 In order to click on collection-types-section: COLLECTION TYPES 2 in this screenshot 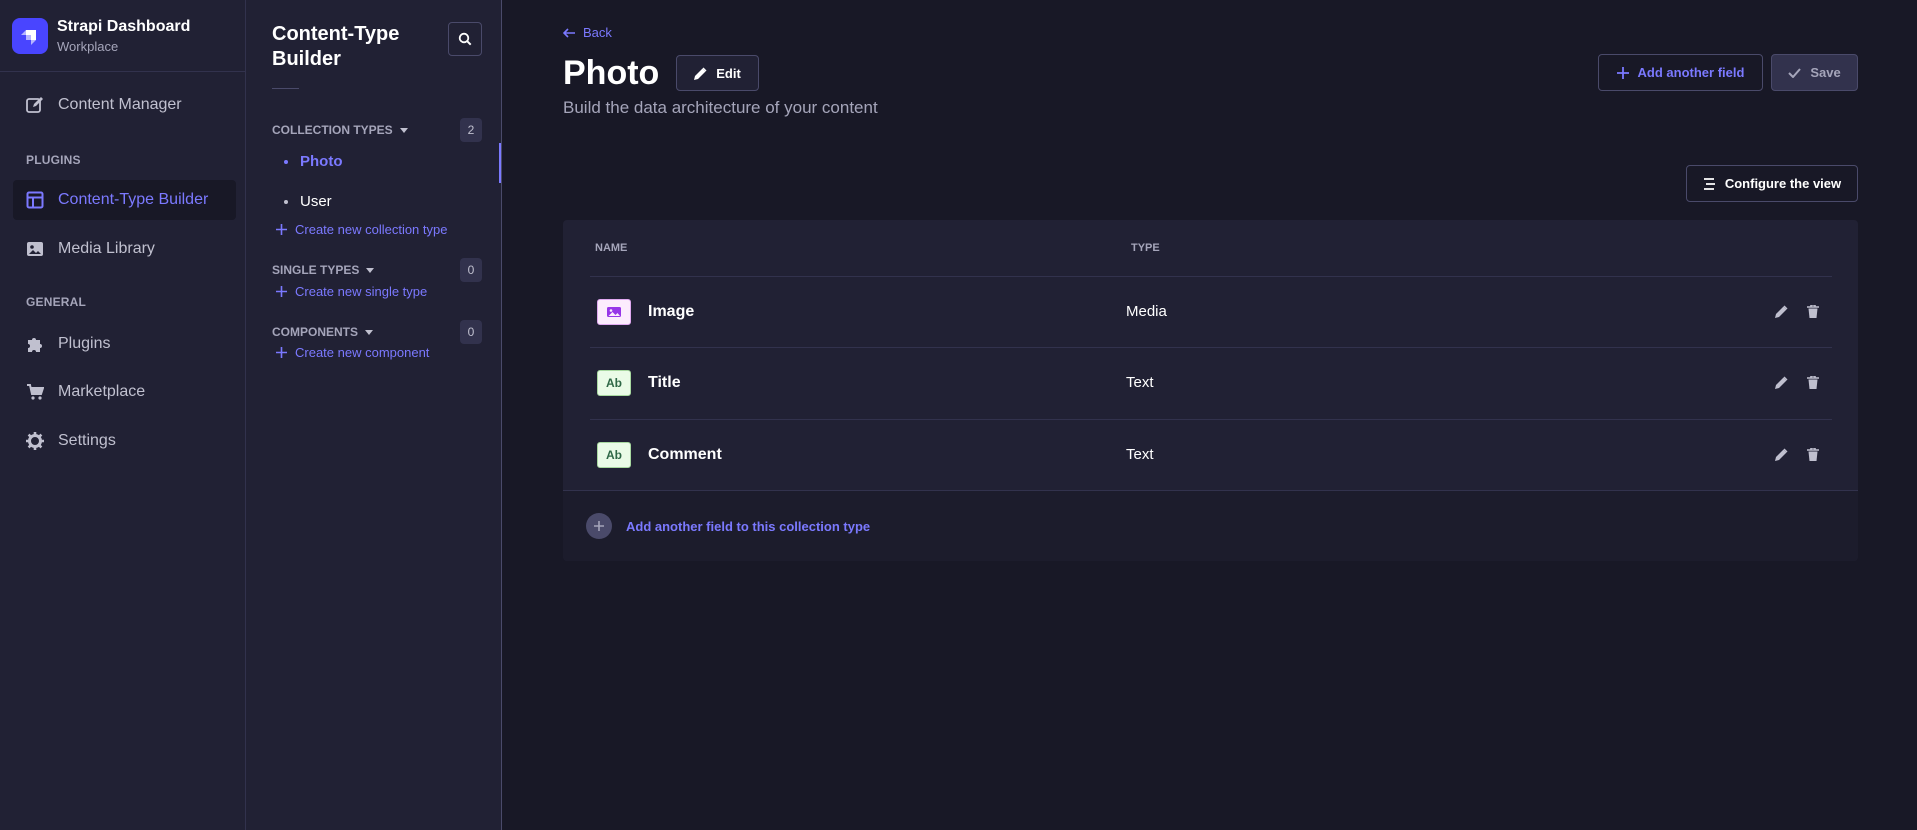, I will do `click(377, 130)`.